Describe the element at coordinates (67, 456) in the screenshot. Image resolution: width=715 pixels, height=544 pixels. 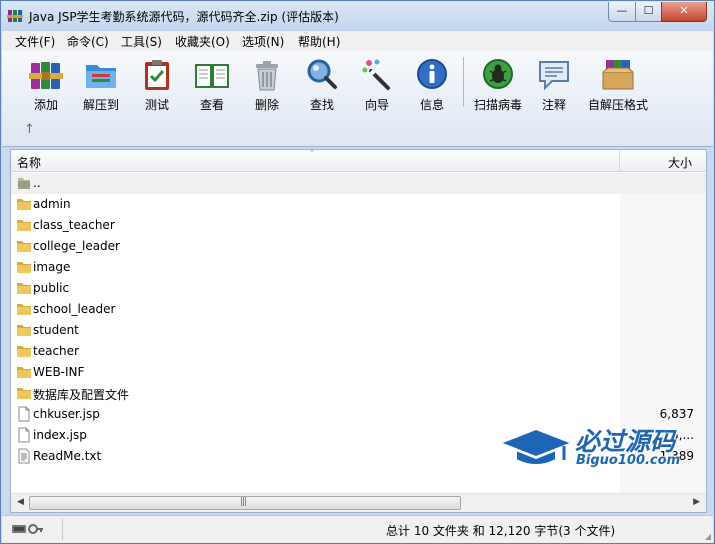
I see `file-name: ReadMe.txt` at that location.